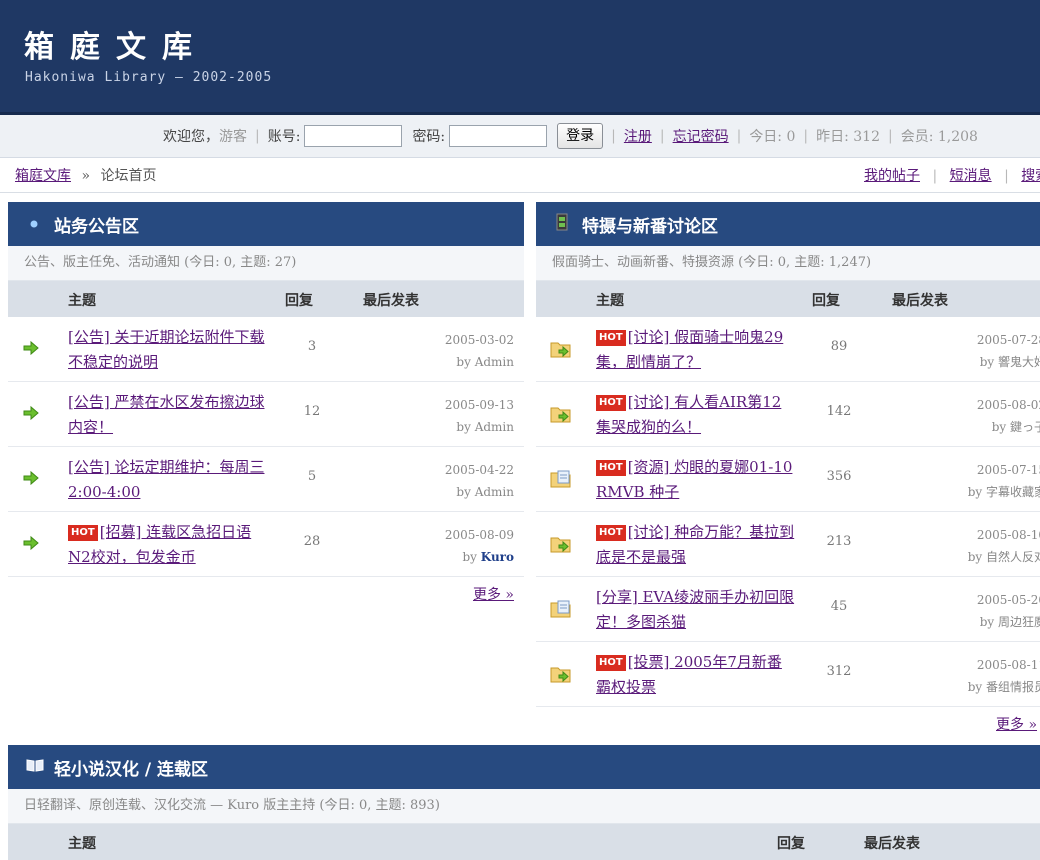  I want to click on reply-count: 45, so click(839, 606).